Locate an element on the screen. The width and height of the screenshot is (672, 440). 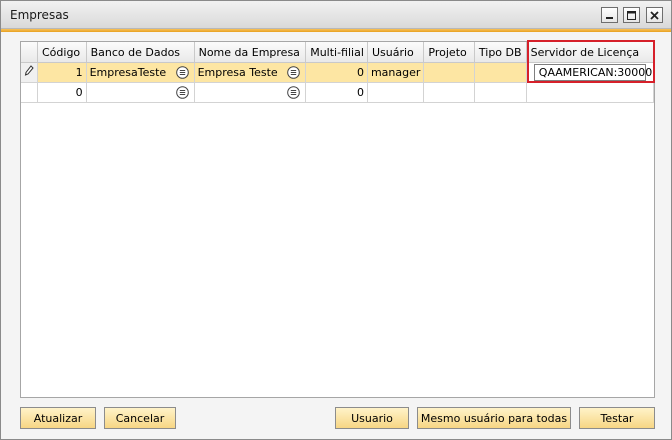
title-accent-bar is located at coordinates (336, 30).